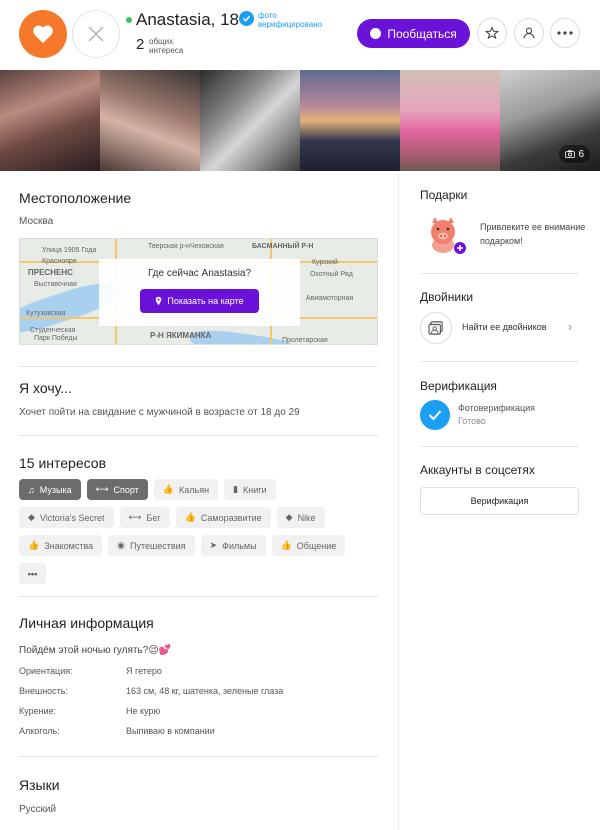 The width and height of the screenshot is (600, 830). What do you see at coordinates (55, 489) in the screenshot?
I see `interest-label: Музыка` at bounding box center [55, 489].